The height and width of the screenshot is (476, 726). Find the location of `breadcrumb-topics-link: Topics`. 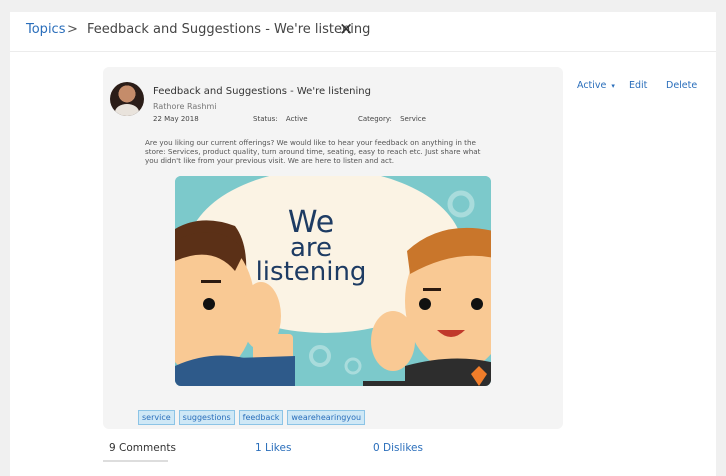

breadcrumb-topics-link: Topics is located at coordinates (45, 29).